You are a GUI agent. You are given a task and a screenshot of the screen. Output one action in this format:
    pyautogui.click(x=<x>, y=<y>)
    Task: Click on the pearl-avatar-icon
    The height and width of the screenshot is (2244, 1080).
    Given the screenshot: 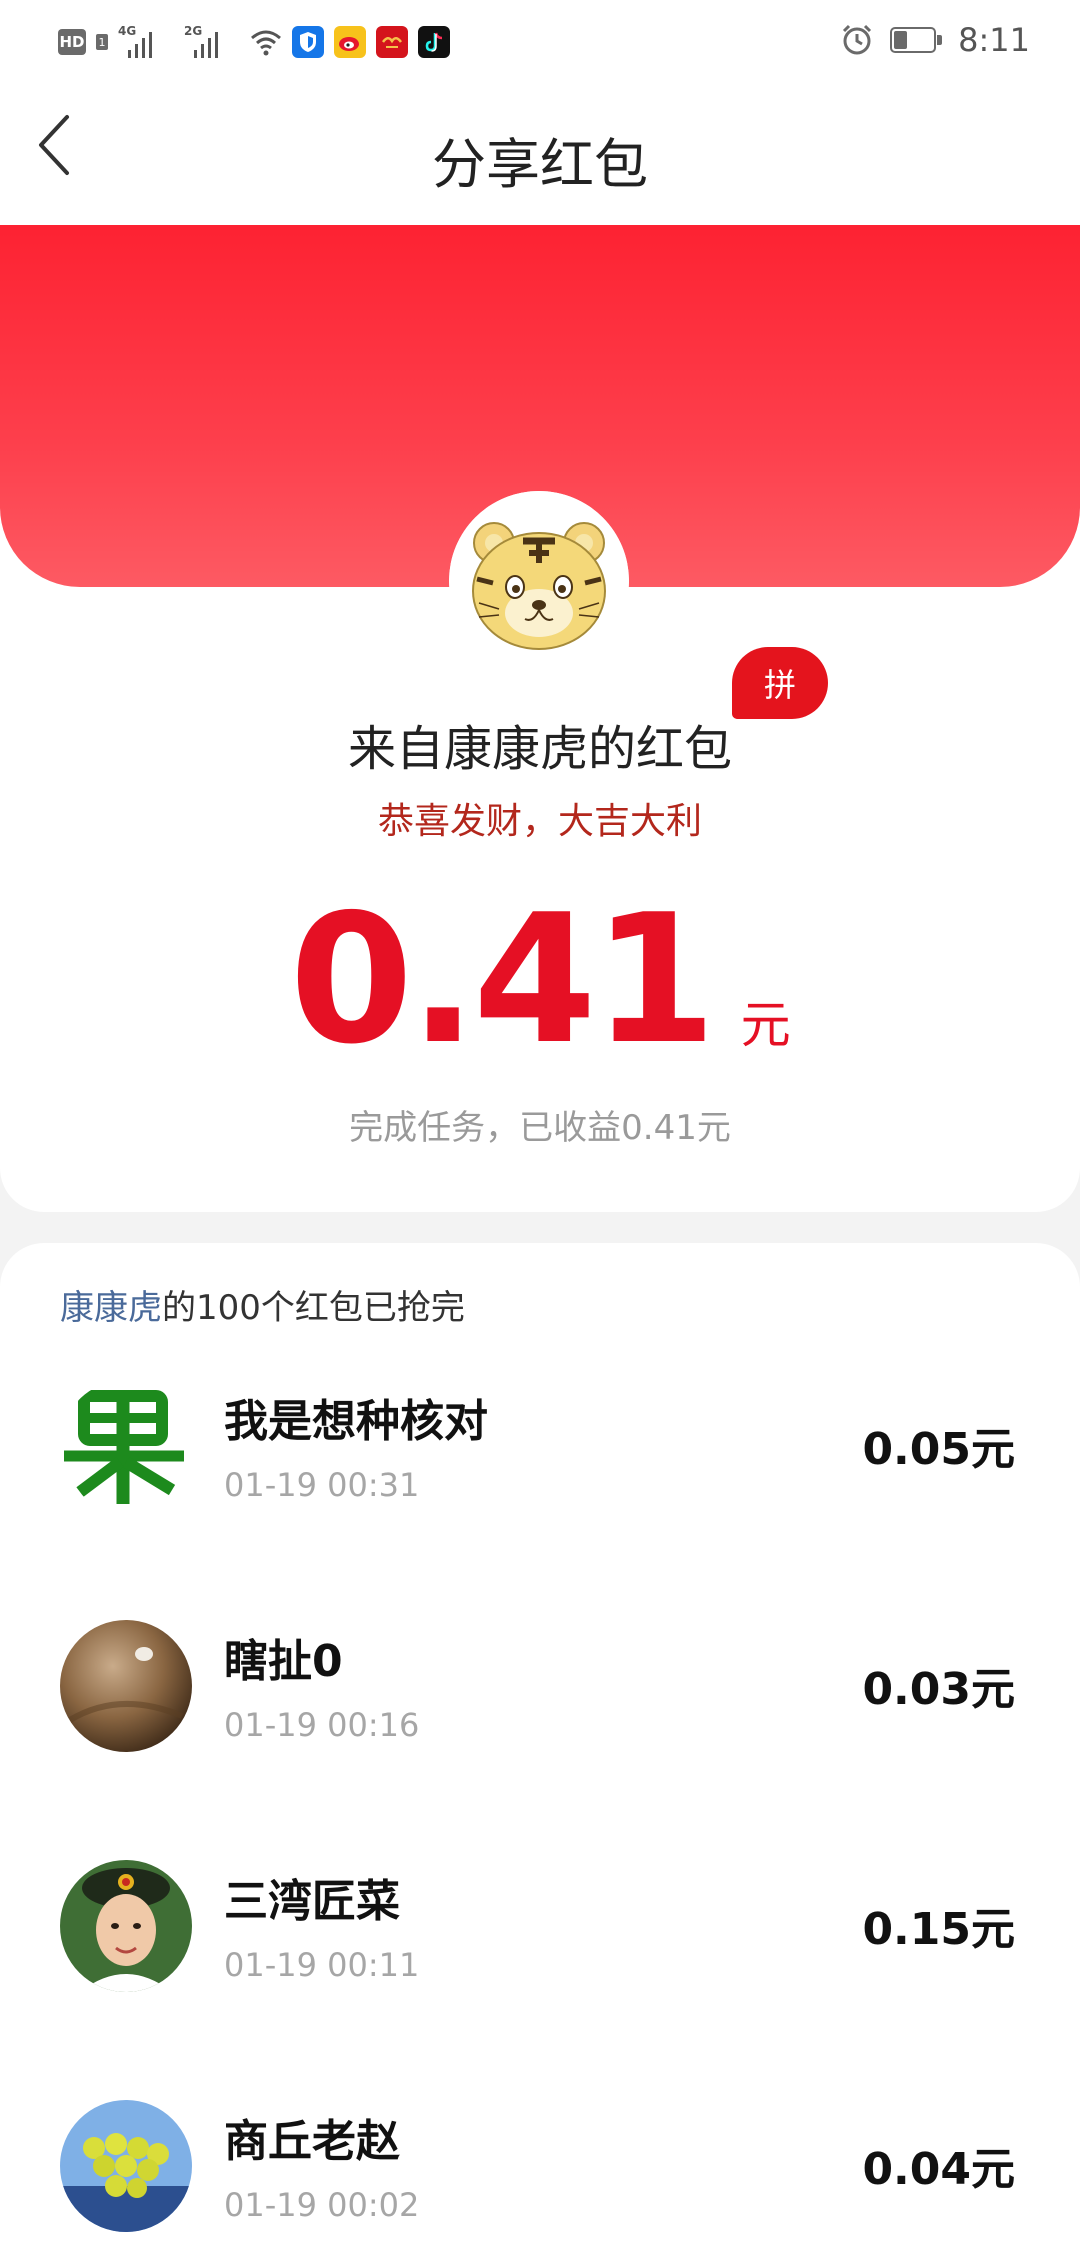 What is the action you would take?
    pyautogui.click(x=126, y=1686)
    